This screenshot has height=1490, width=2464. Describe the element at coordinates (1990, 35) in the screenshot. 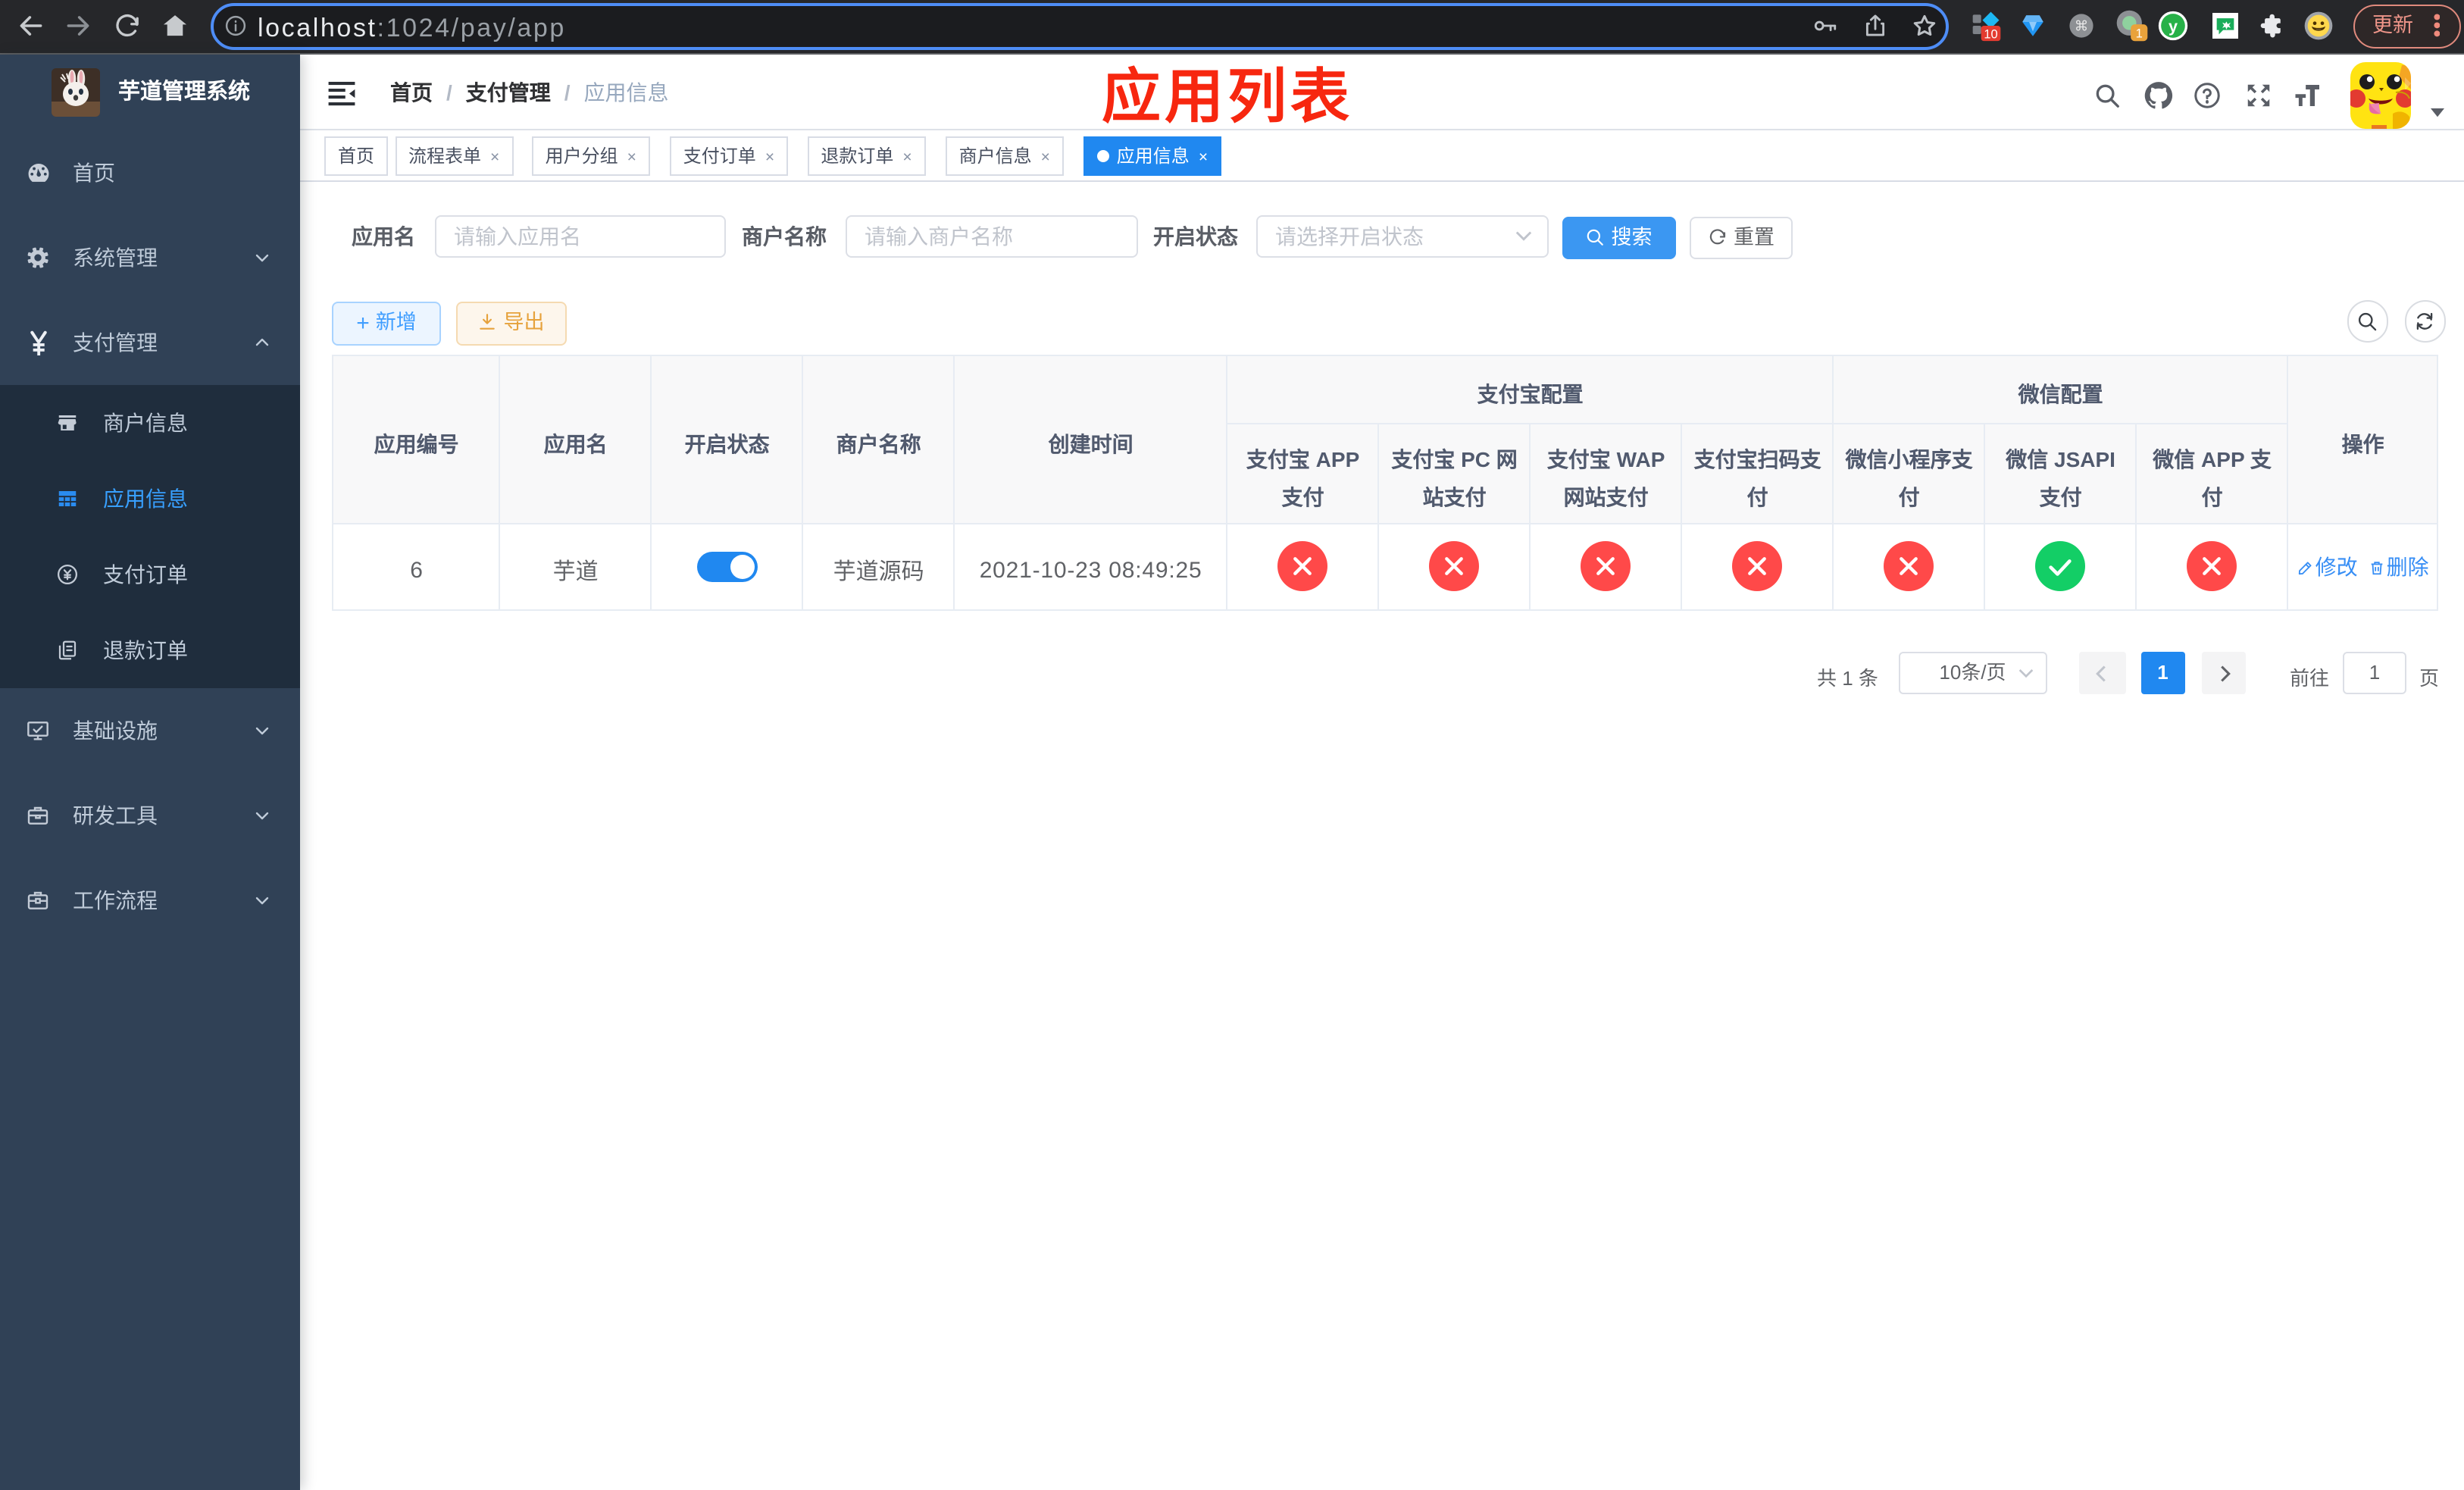

I see `svg-text: 10` at that location.